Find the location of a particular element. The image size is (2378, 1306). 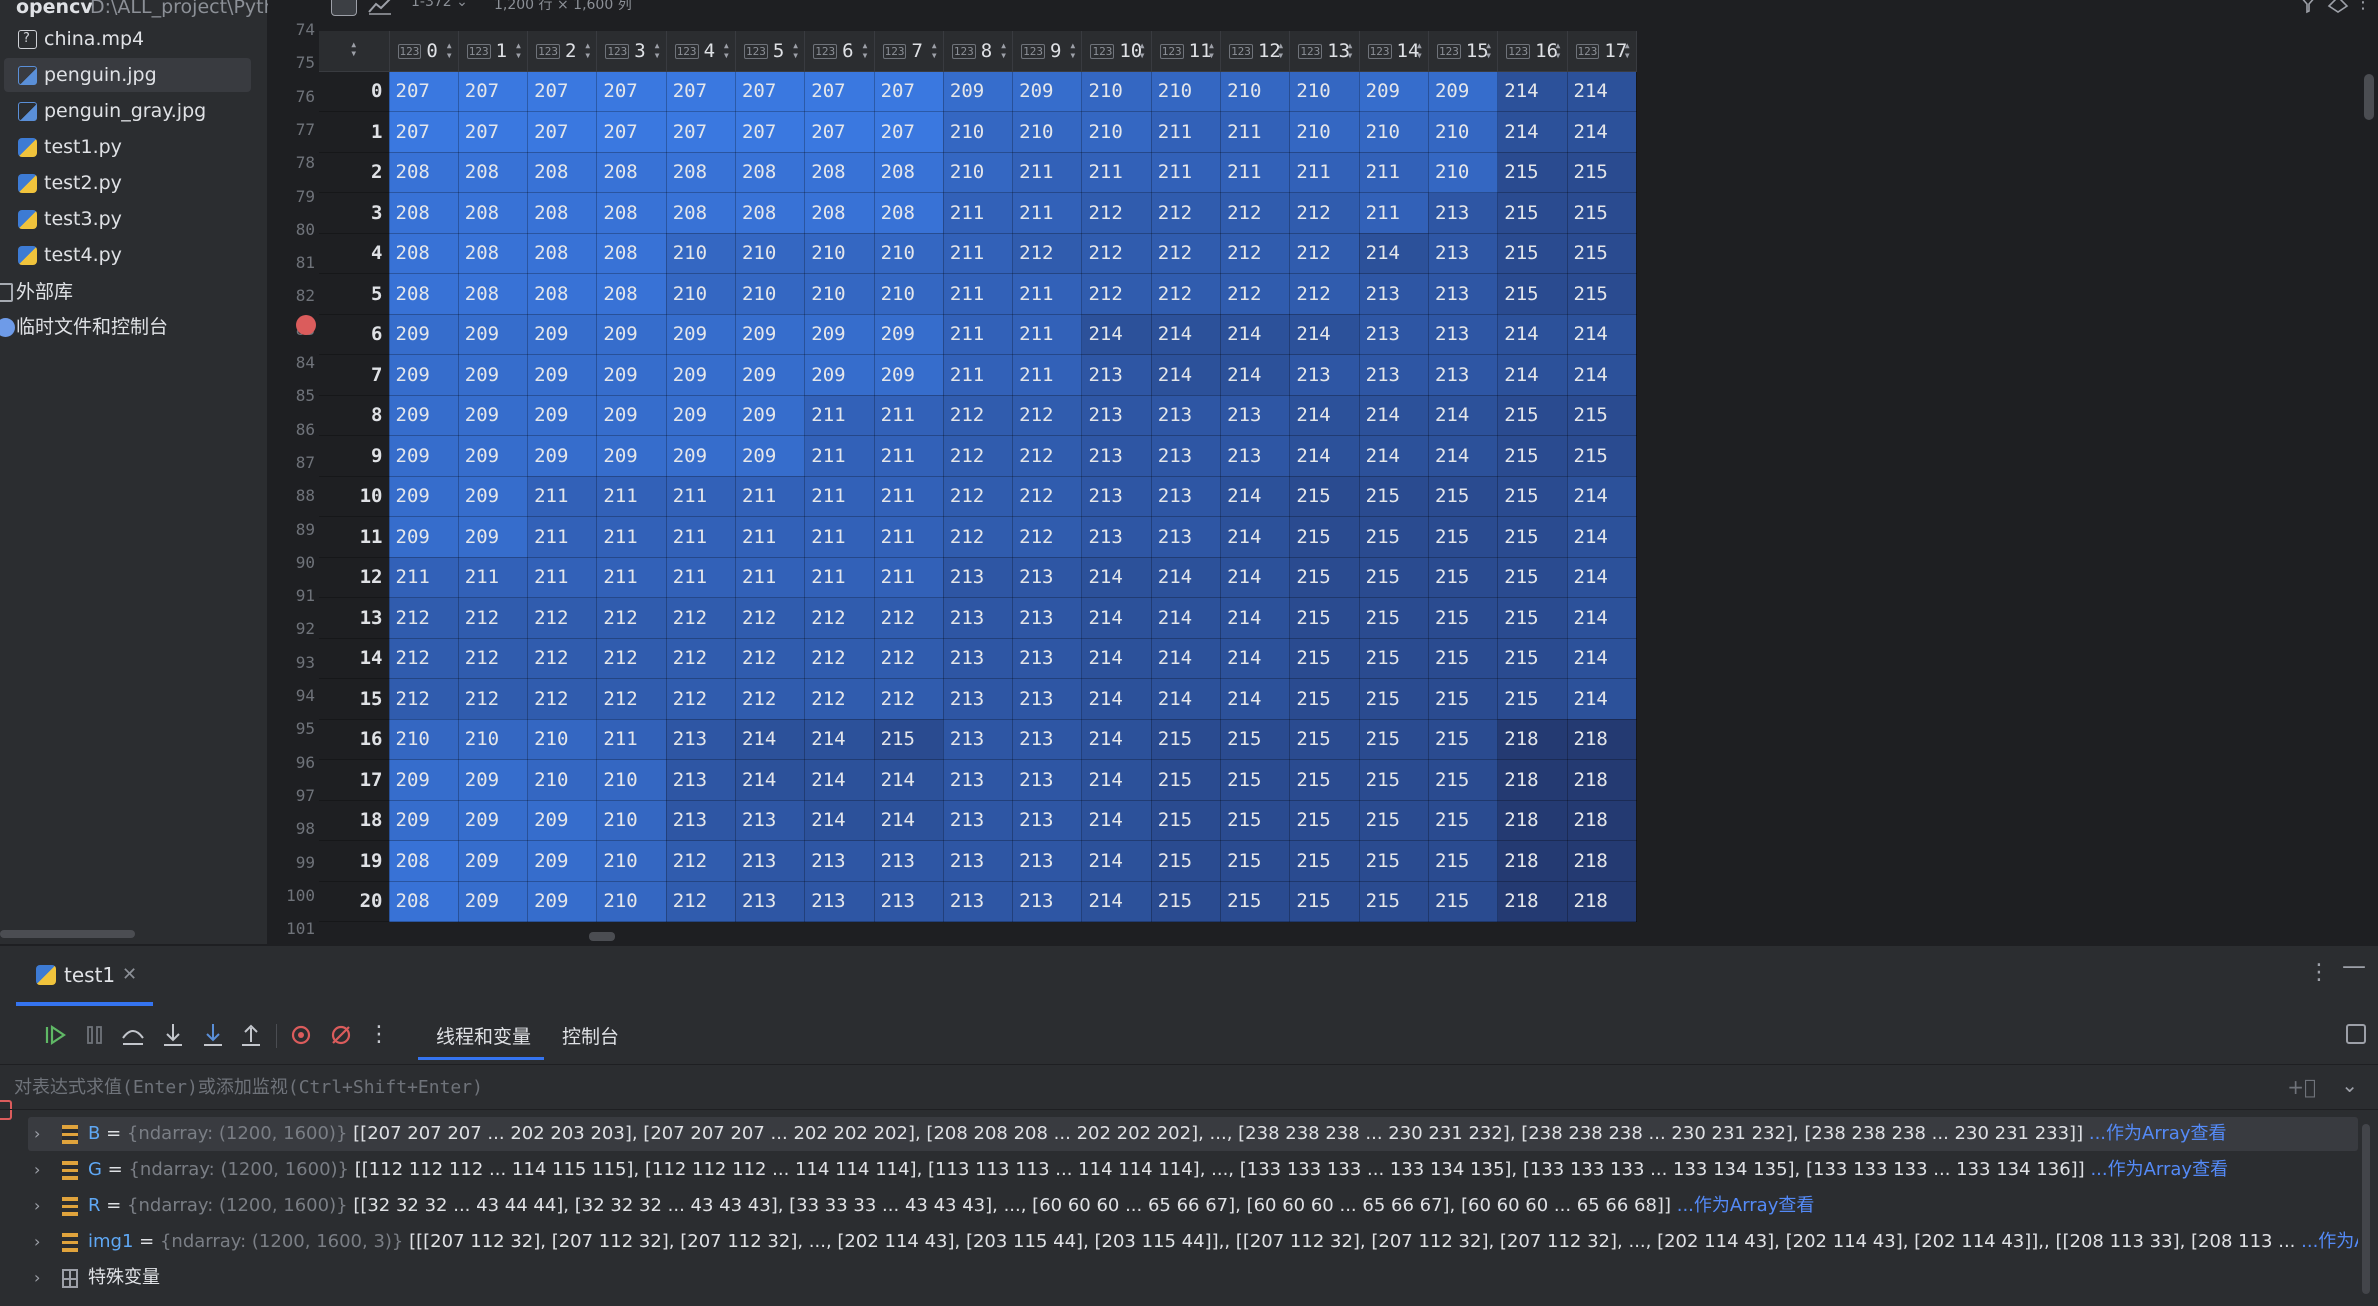

tree-file-test1-py: test1.py is located at coordinates (134, 147).